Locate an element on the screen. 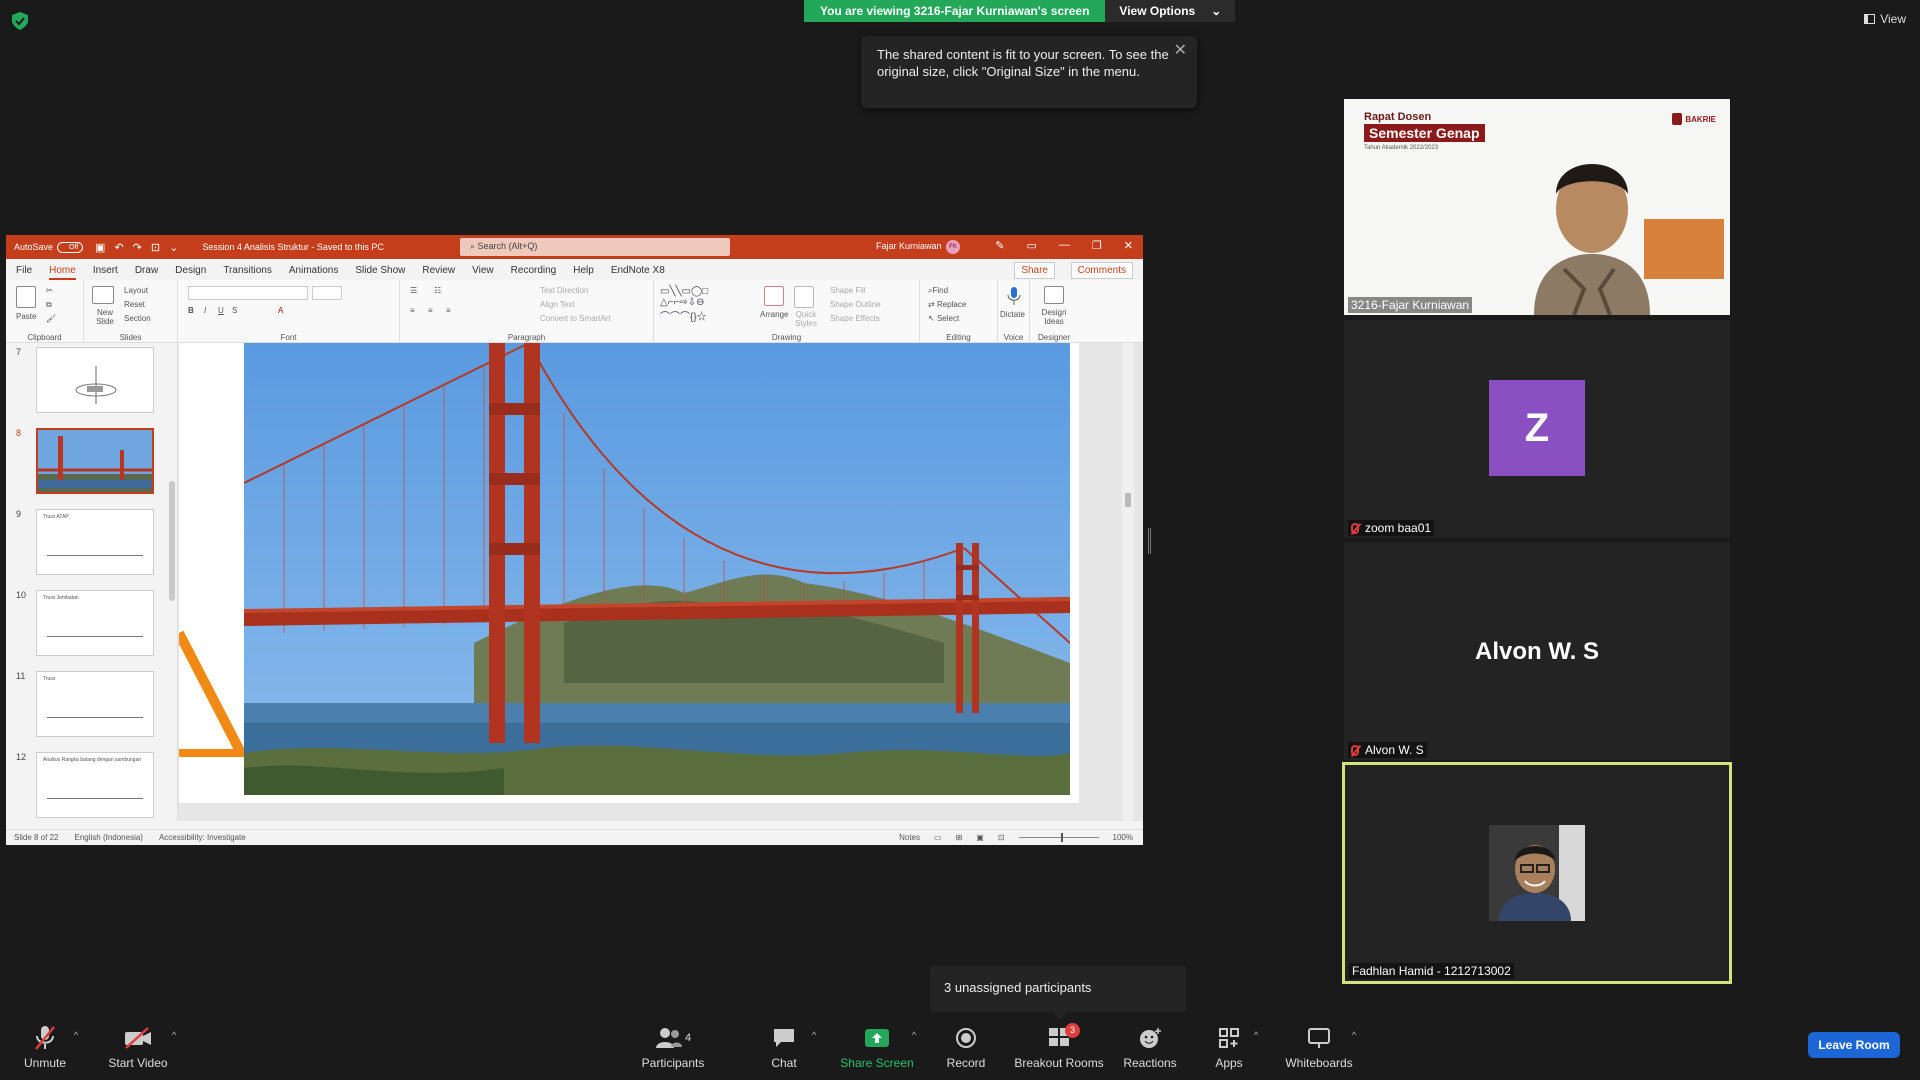  copy-icon: ⧉ is located at coordinates (49, 305).